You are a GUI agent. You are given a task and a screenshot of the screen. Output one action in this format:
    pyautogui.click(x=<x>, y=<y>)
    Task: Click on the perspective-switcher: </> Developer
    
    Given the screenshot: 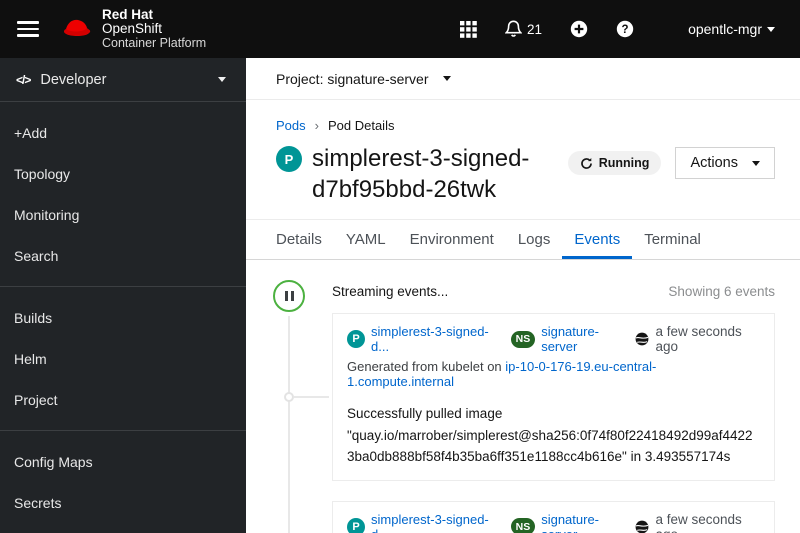 What is the action you would take?
    pyautogui.click(x=123, y=80)
    